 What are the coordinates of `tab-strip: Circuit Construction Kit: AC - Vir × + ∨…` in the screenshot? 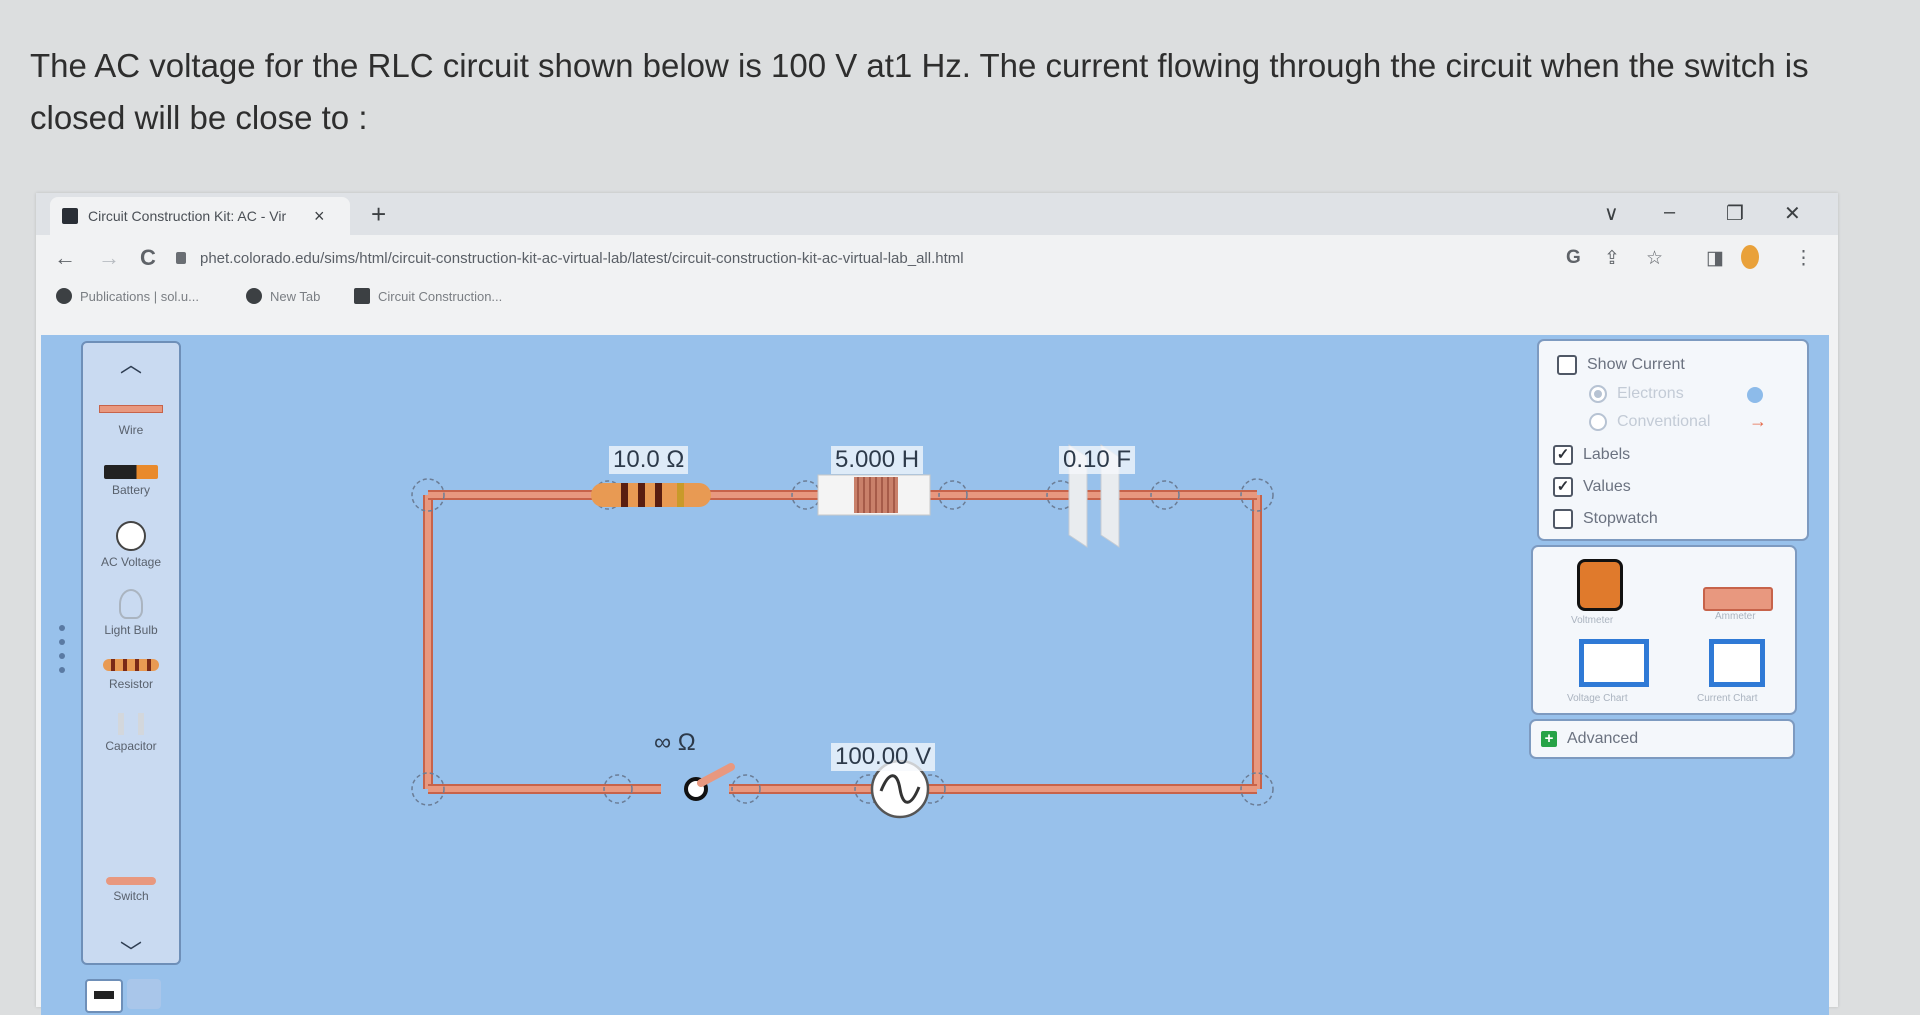 It's located at (937, 214).